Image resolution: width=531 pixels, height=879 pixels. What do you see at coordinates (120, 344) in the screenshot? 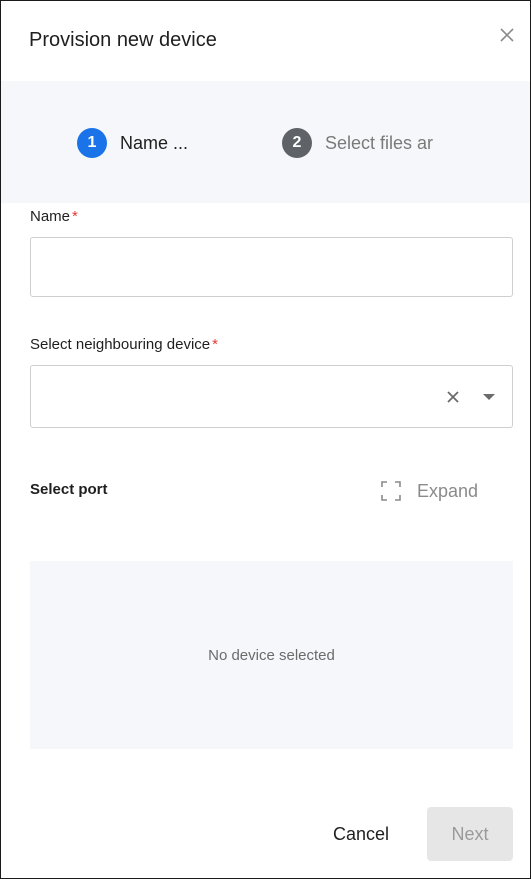
I see `neighbour-label-text: Select neighbouring device` at bounding box center [120, 344].